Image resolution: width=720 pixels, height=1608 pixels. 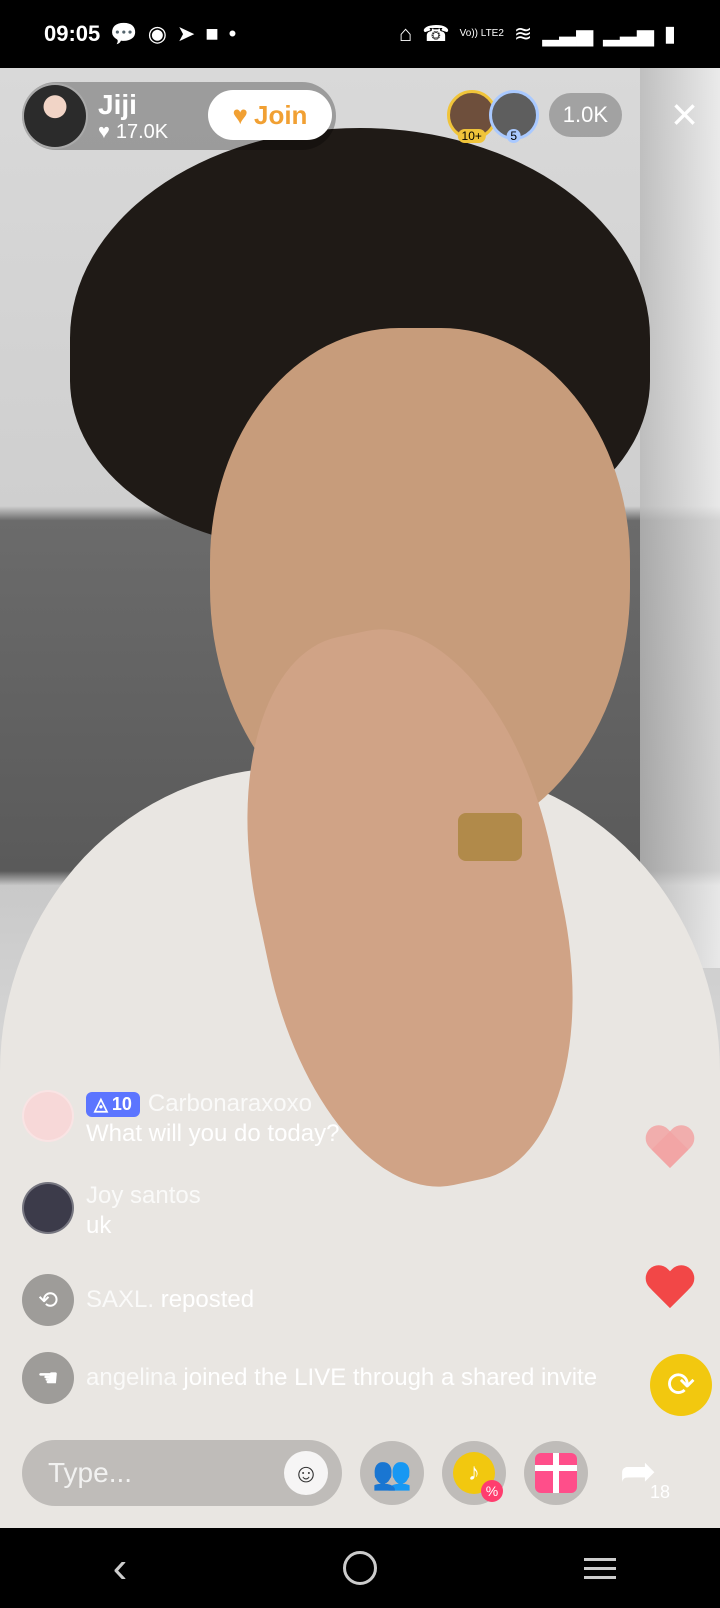 What do you see at coordinates (680, 518) in the screenshot?
I see `background-curtain` at bounding box center [680, 518].